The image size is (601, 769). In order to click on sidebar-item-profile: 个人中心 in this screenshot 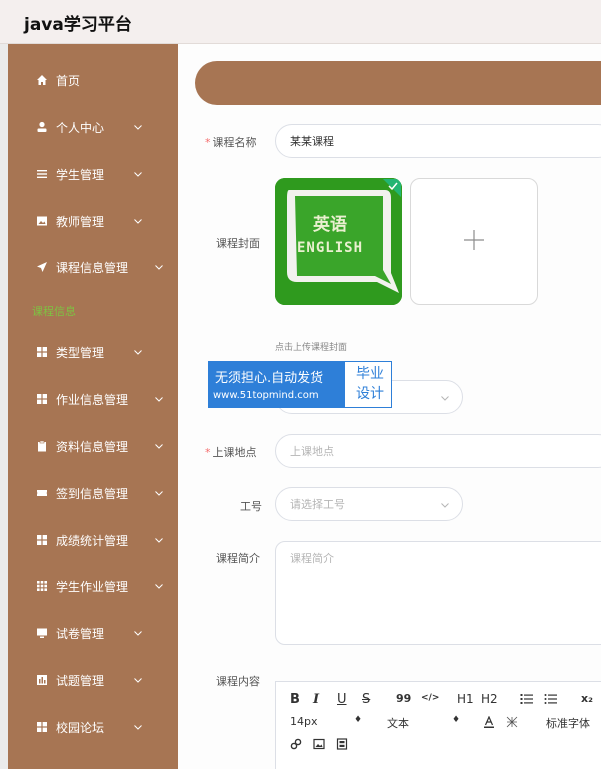, I will do `click(93, 127)`.